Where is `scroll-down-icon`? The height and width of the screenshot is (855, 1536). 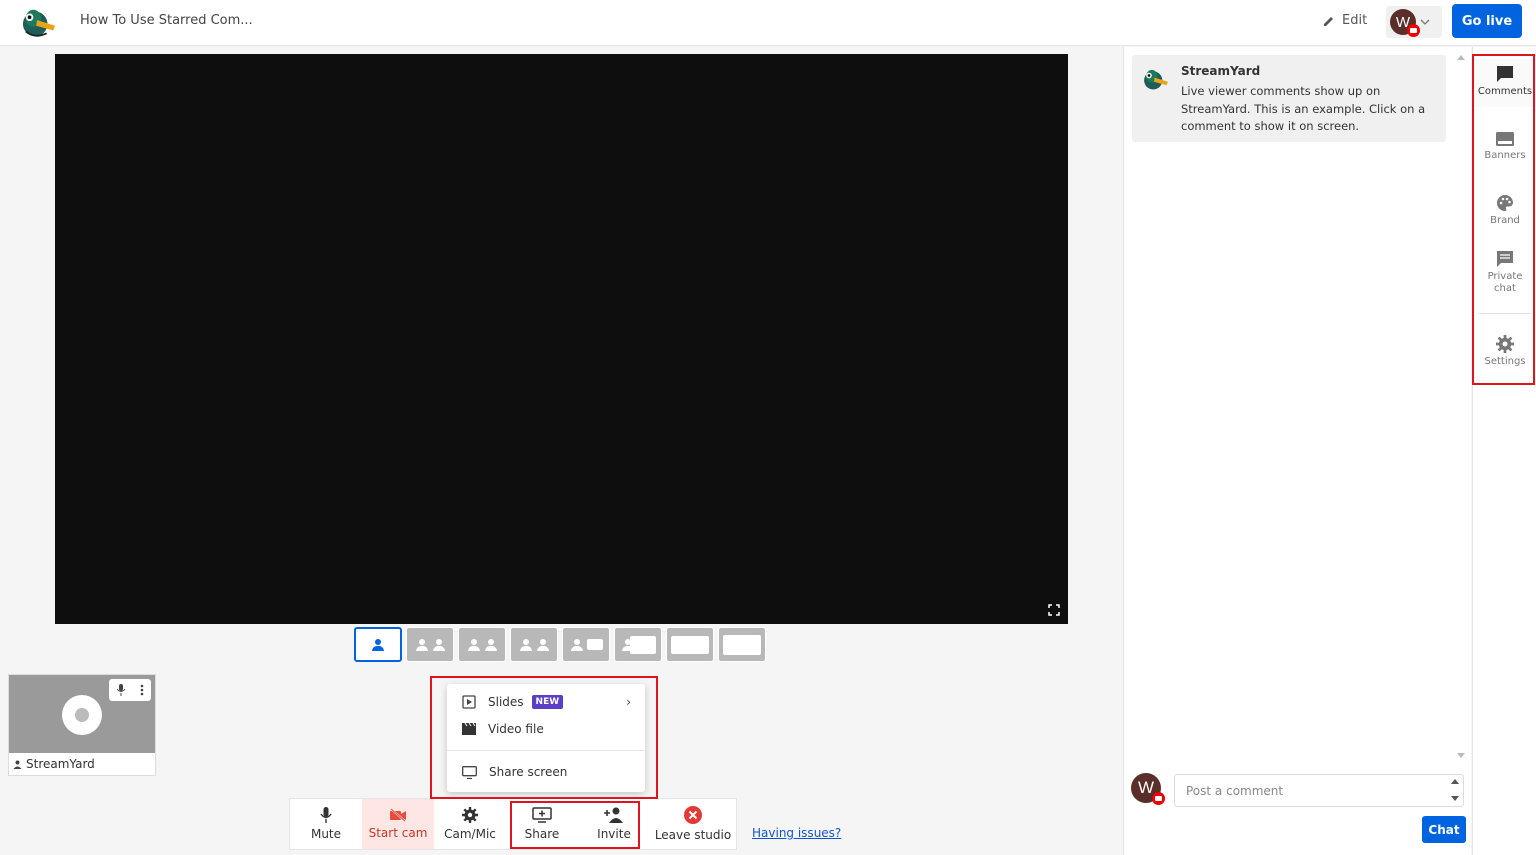
scroll-down-icon is located at coordinates (1461, 755).